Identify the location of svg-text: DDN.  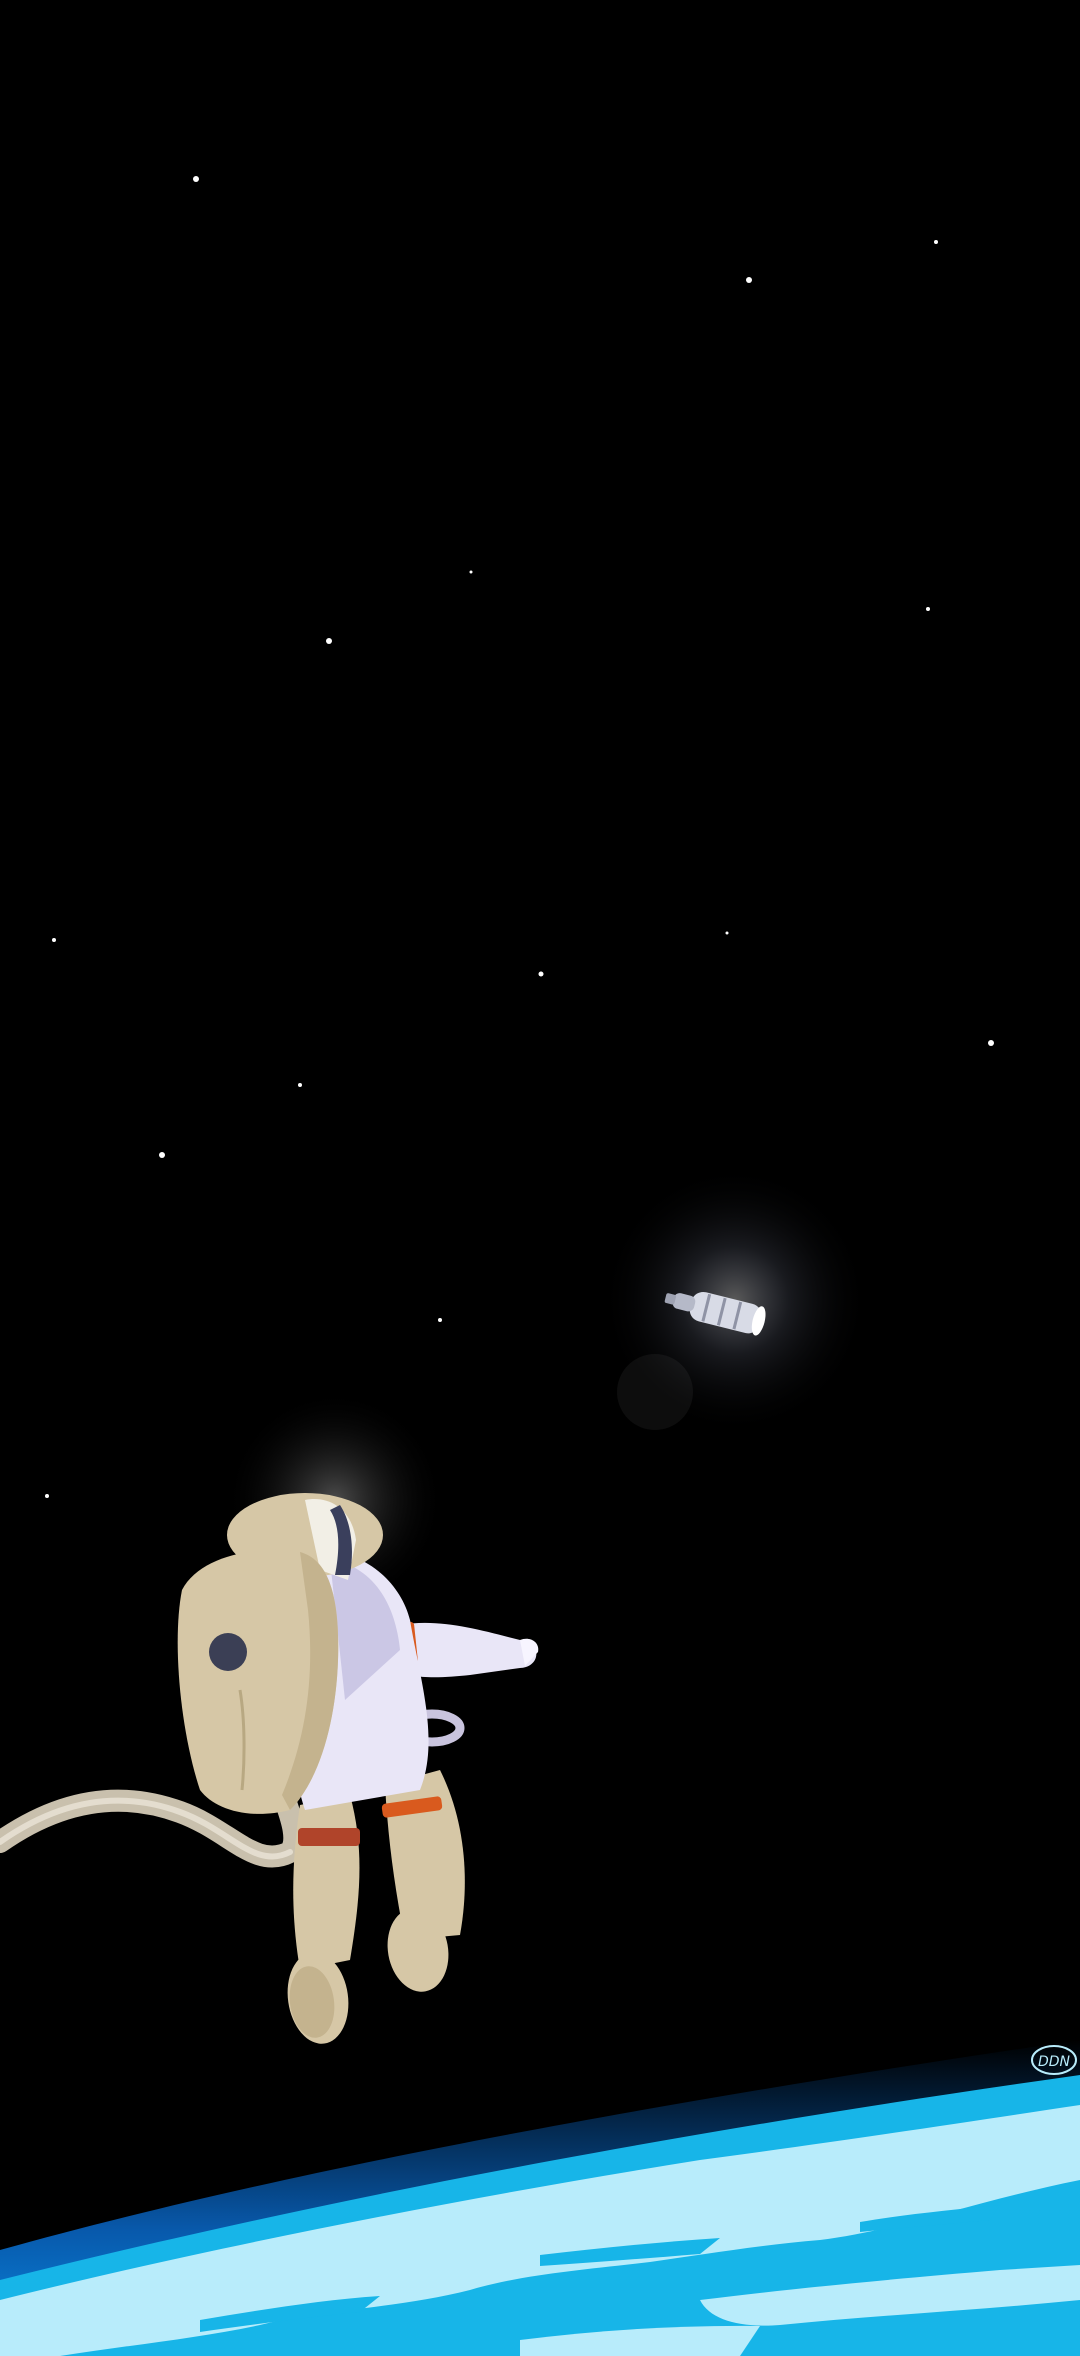
(1054, 2062).